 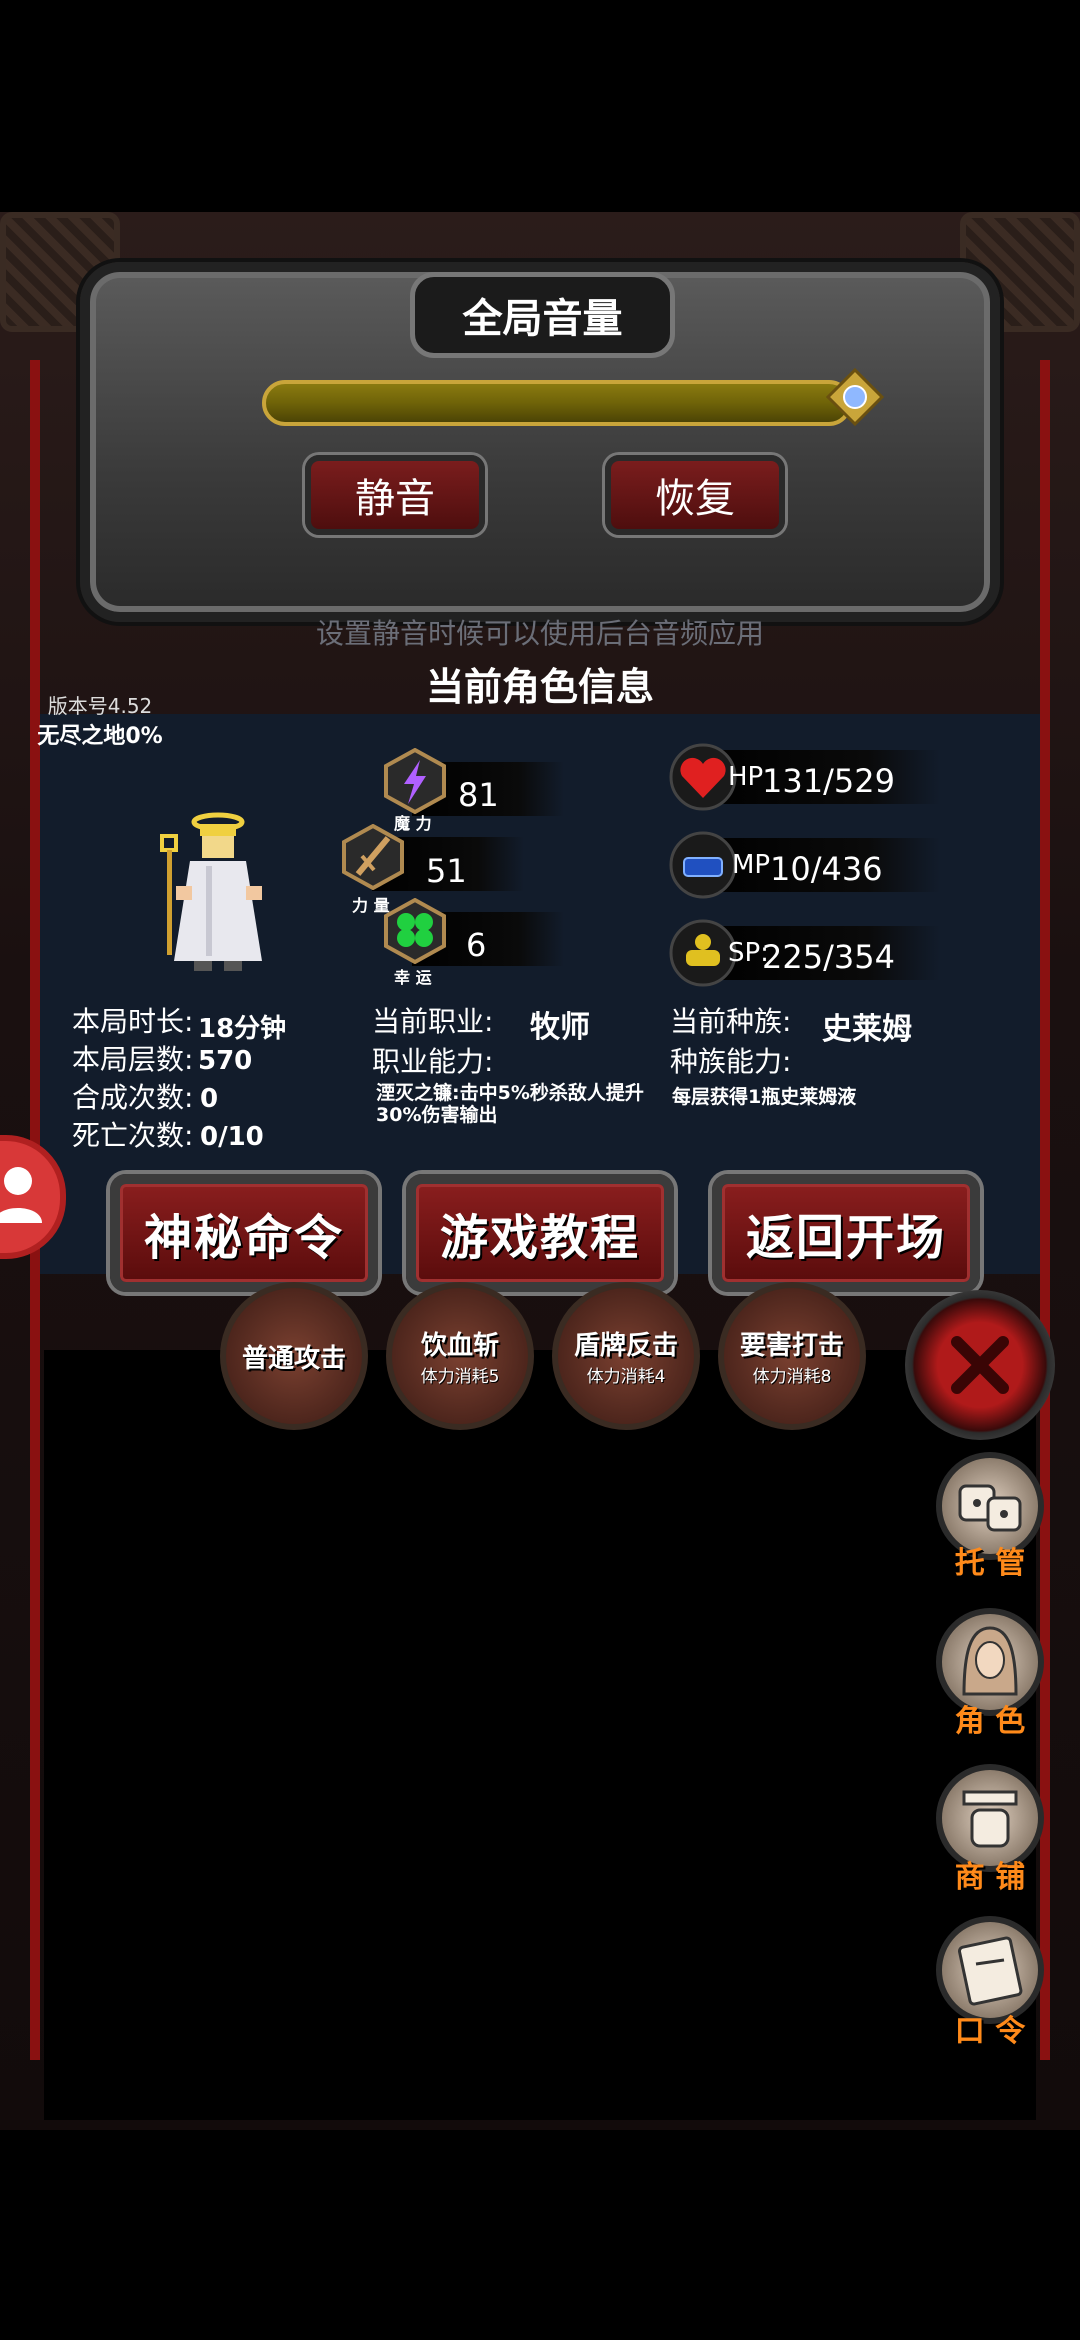 I want to click on synth-value: 0, so click(x=209, y=1099).